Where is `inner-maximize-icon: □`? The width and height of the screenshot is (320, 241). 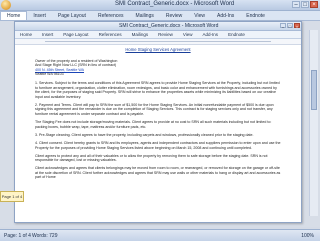 inner-maximize-icon: □ is located at coordinates (290, 26).